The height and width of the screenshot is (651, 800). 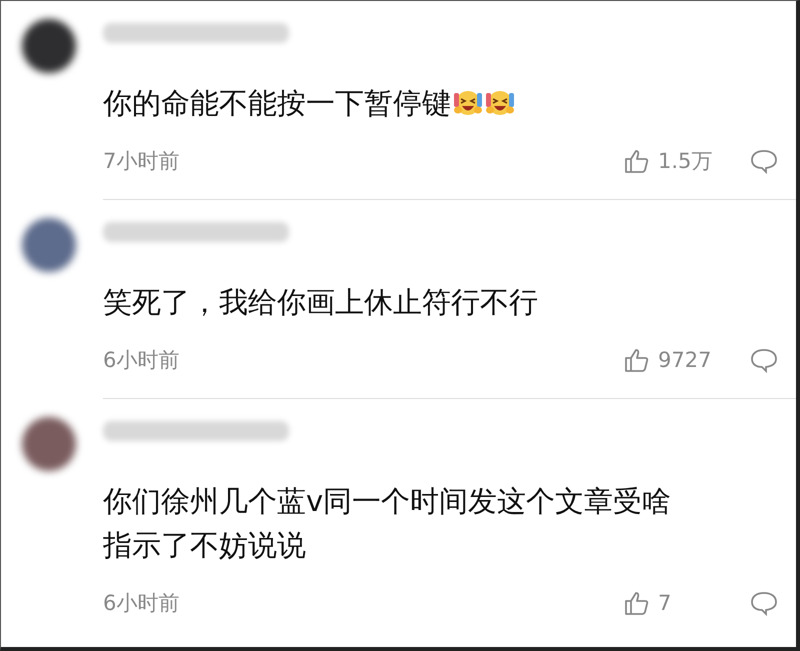 I want to click on comment-text: 你们徐州几个蓝v同一个时间发这个文章受啥, so click(x=387, y=501).